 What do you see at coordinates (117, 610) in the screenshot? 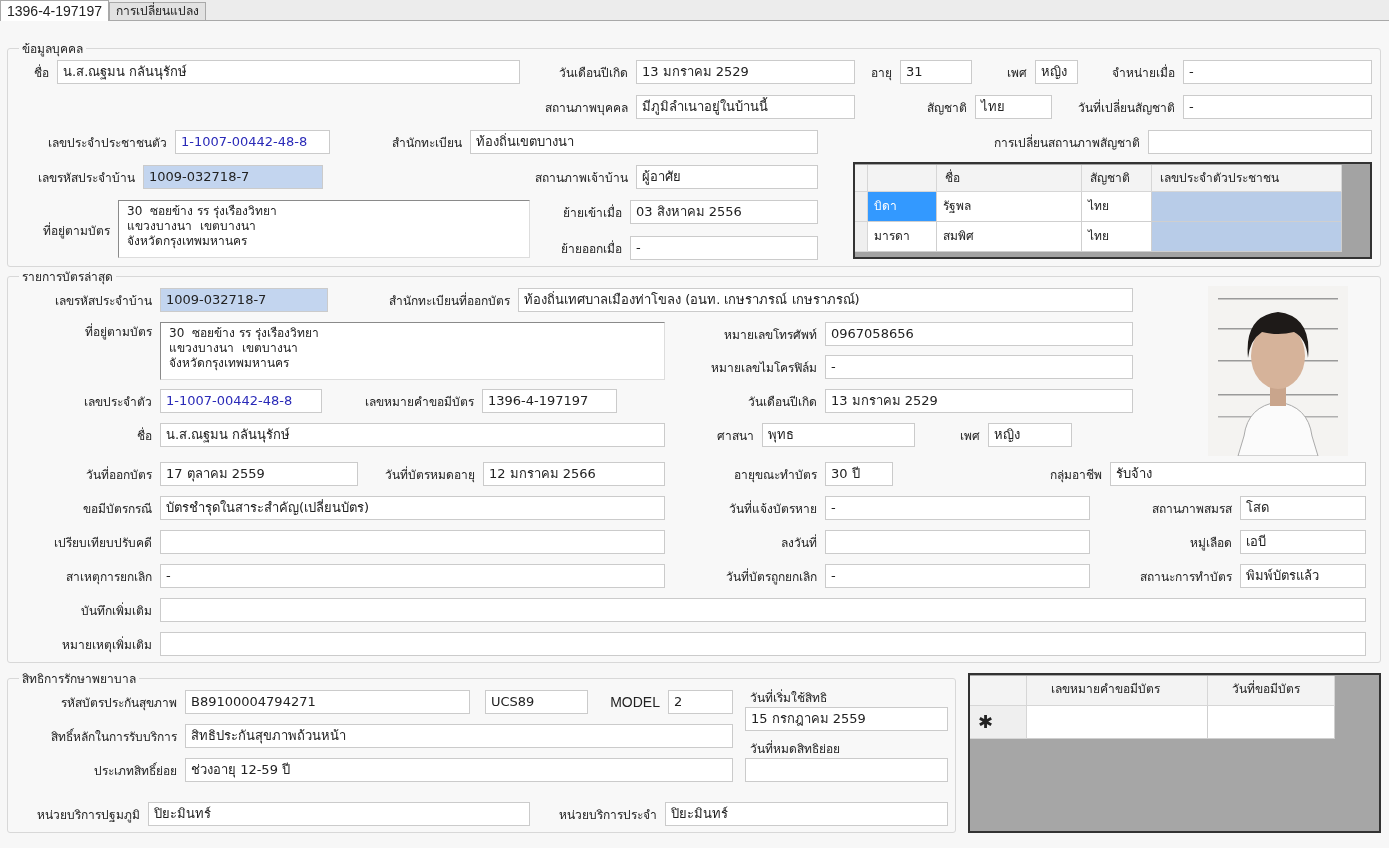
I see `field-label: บันทึกเพิ่มเติม` at bounding box center [117, 610].